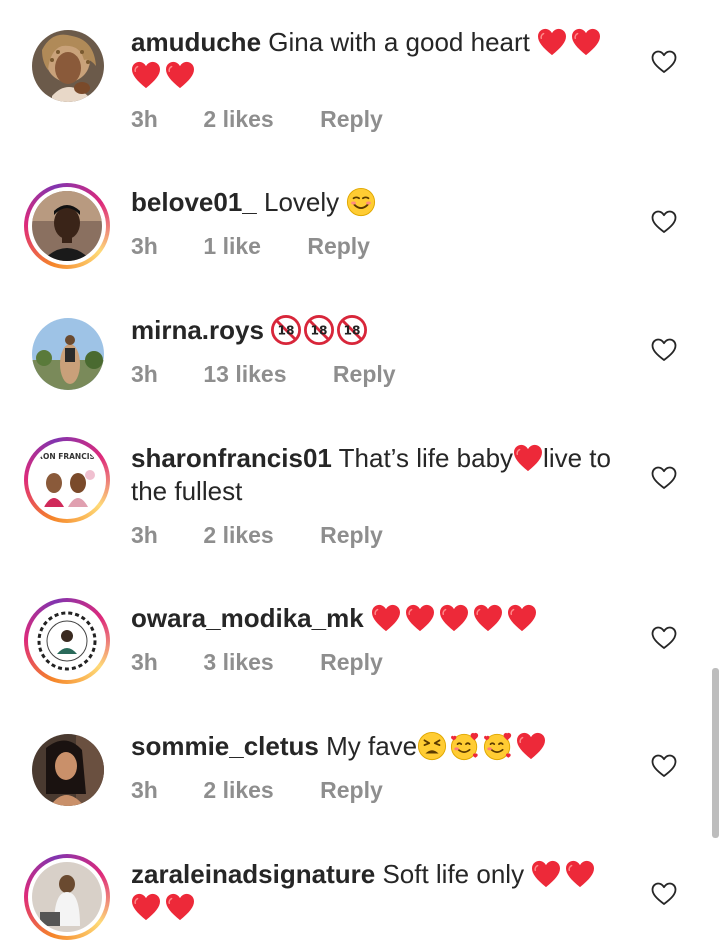 Image resolution: width=720 pixels, height=943 pixels. Describe the element at coordinates (453, 874) in the screenshot. I see `comment-body: Soft life only` at that location.